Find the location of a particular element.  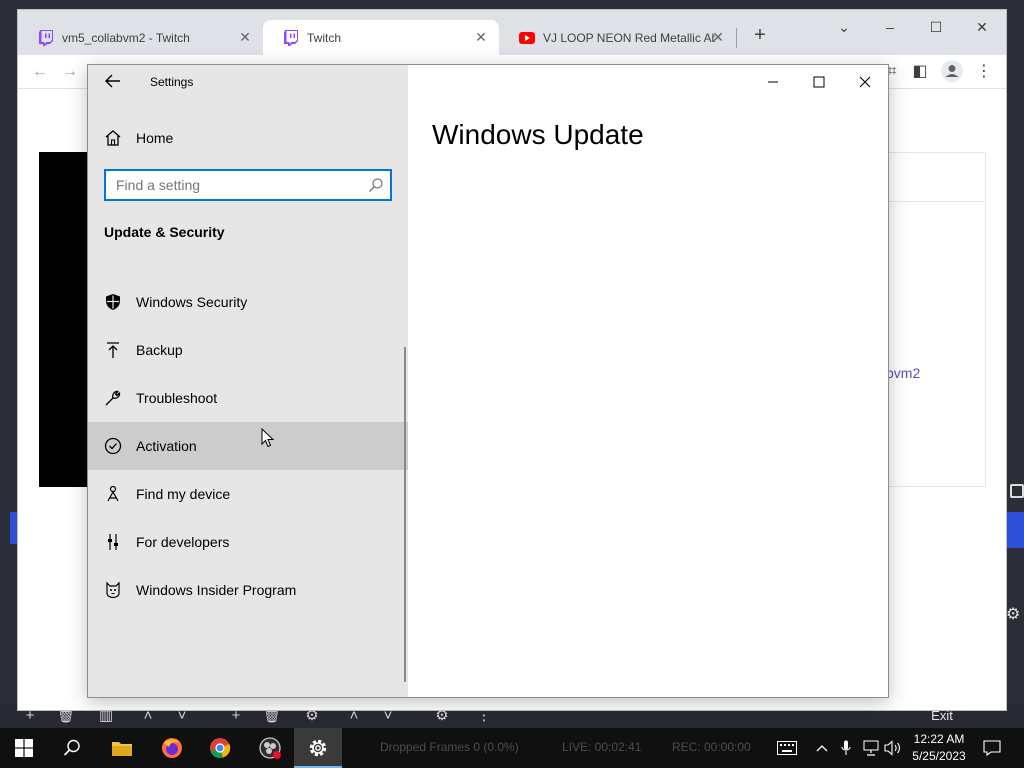

back-icon: ← is located at coordinates (40, 72).